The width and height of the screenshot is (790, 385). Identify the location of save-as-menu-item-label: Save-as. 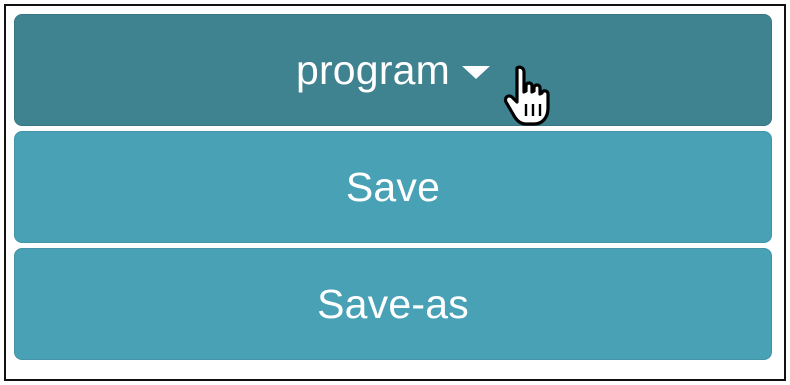
(393, 303).